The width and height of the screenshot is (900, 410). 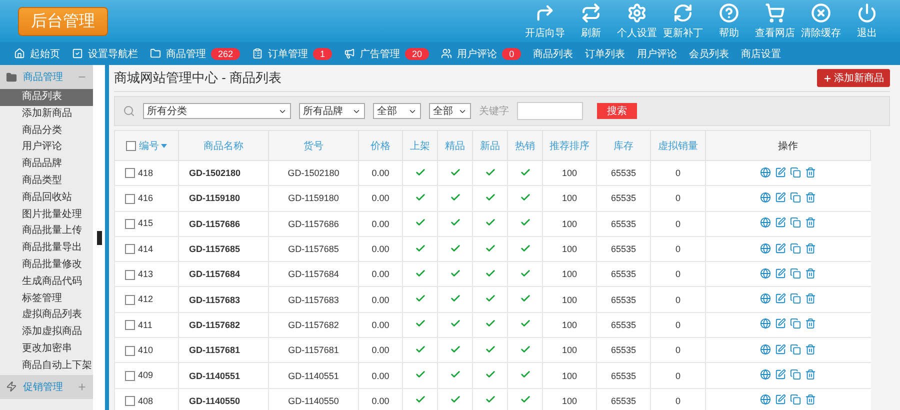 What do you see at coordinates (46, 366) in the screenshot?
I see `sidebar-item: 商品自动上下架` at bounding box center [46, 366].